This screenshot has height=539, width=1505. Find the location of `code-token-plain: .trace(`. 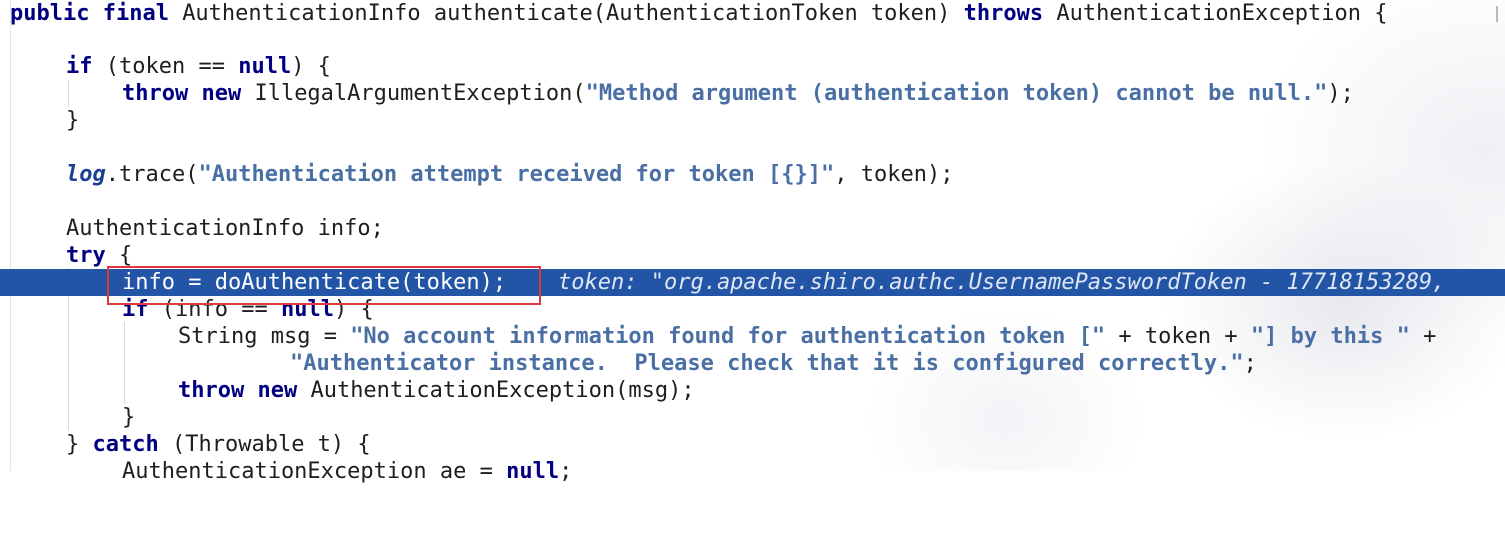

code-token-plain: .trace( is located at coordinates (152, 174).